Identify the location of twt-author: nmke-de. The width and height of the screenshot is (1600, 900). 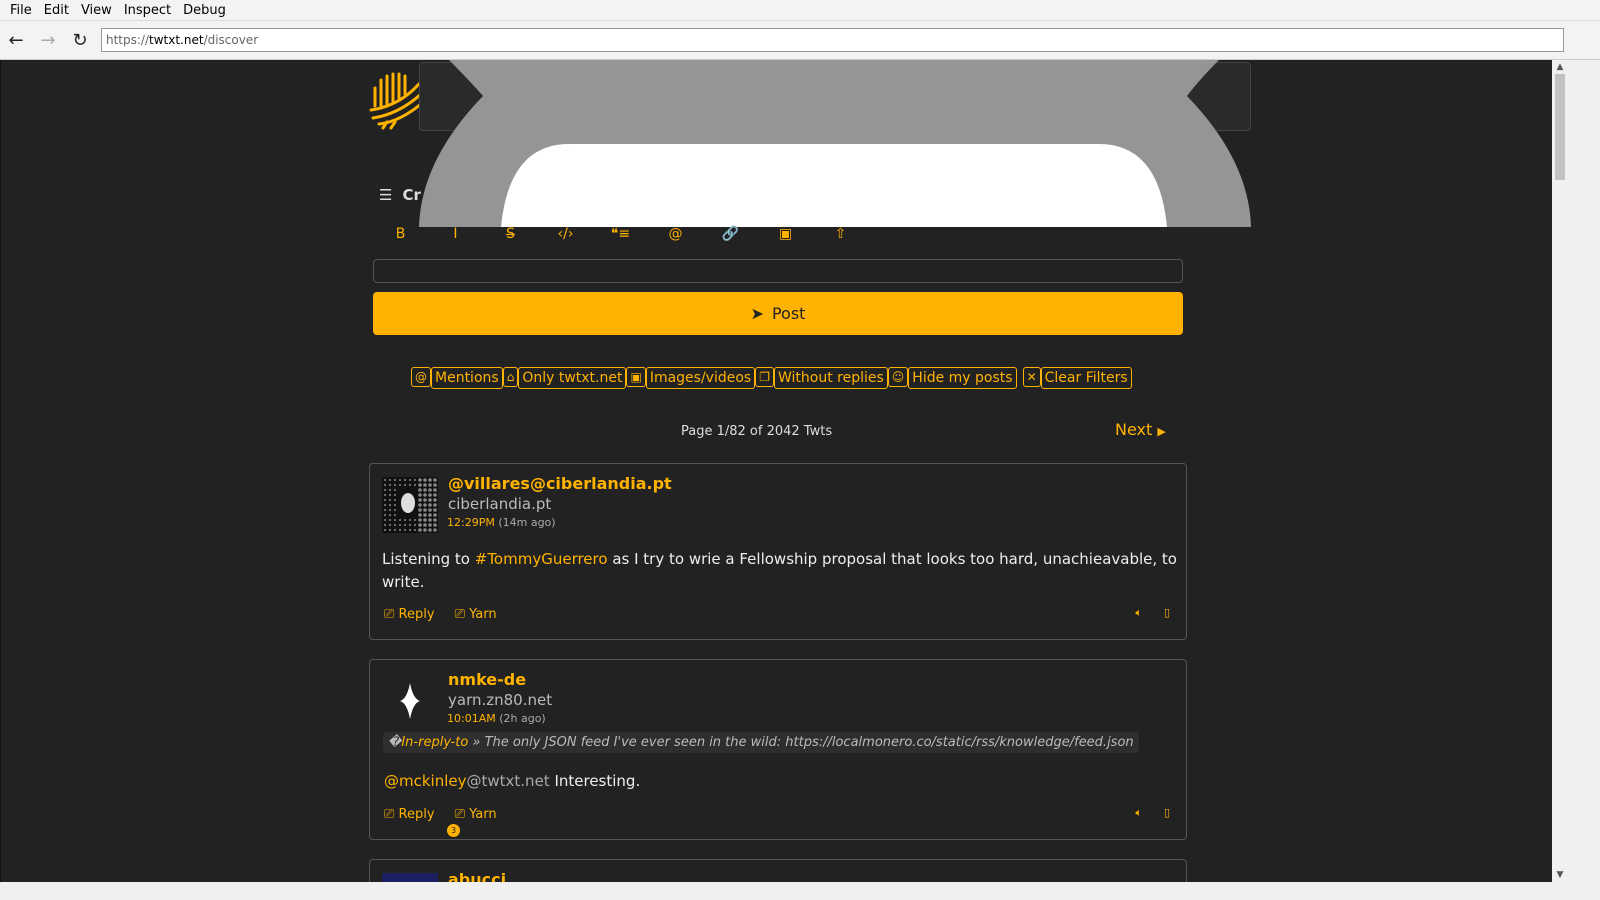
(487, 679).